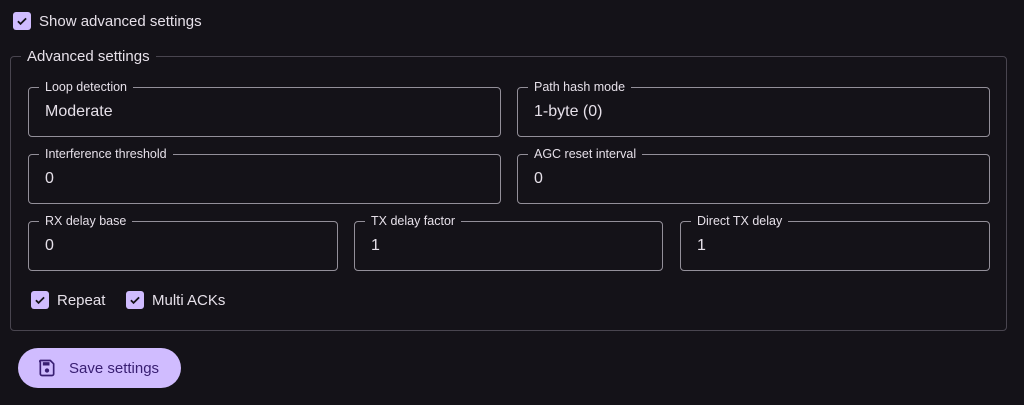 The height and width of the screenshot is (405, 1024). What do you see at coordinates (49, 178) in the screenshot?
I see `interference-threshold-value: 0` at bounding box center [49, 178].